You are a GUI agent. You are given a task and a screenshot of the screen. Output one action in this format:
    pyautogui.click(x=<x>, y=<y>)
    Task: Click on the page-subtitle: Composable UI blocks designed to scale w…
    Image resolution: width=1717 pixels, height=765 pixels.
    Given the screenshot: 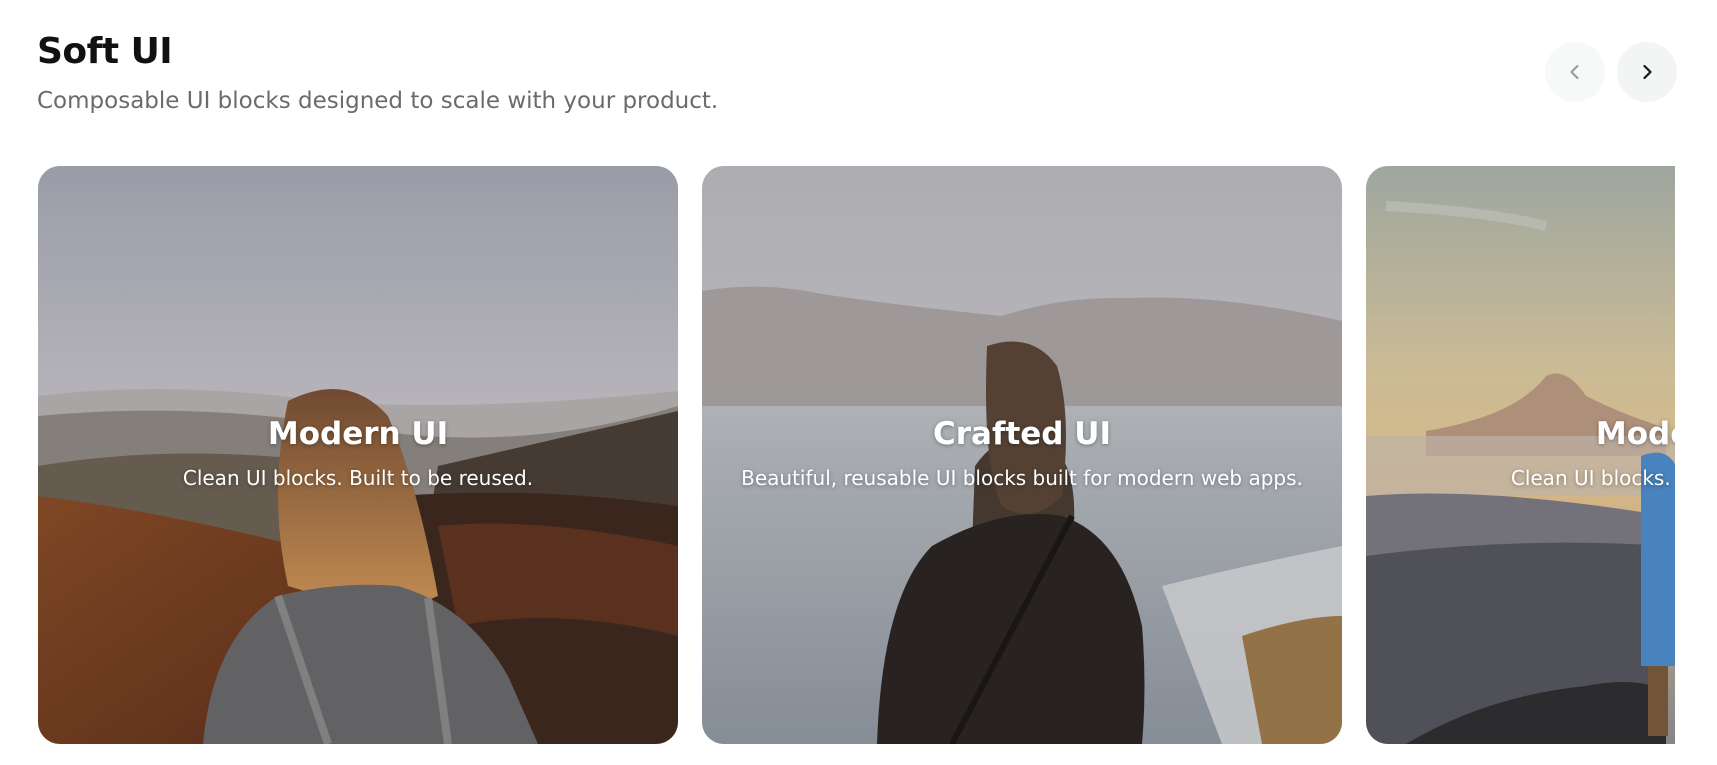 What is the action you would take?
    pyautogui.click(x=378, y=101)
    